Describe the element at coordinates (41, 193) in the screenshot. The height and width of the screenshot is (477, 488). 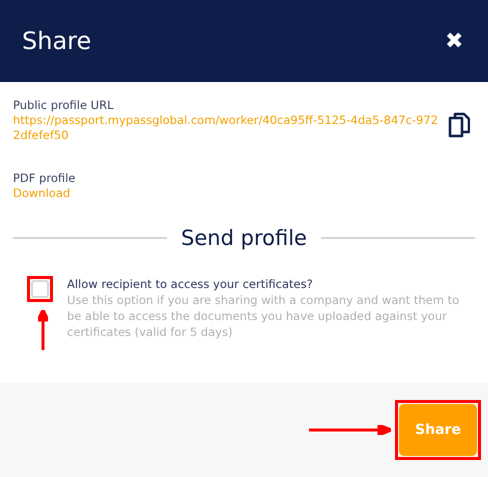
I see `download-link: Download` at that location.